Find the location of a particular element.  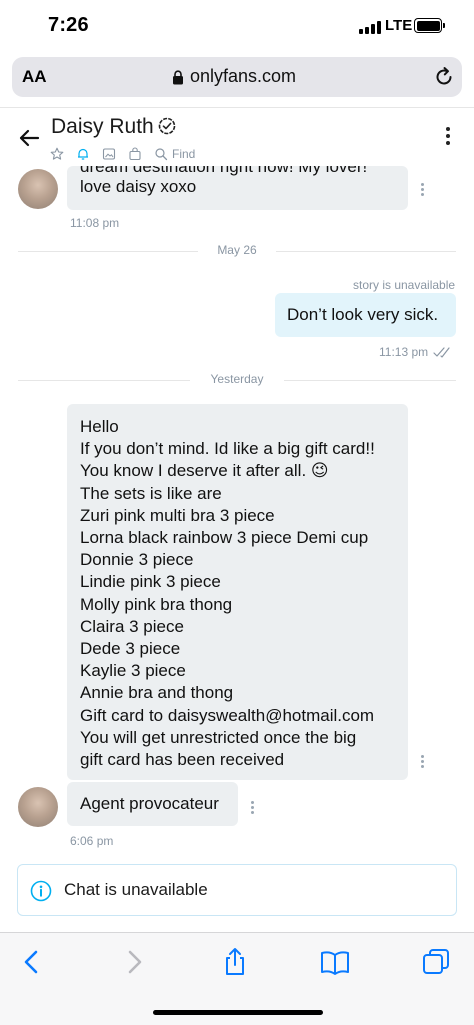

message-time: 11:08 pm is located at coordinates (95, 223).